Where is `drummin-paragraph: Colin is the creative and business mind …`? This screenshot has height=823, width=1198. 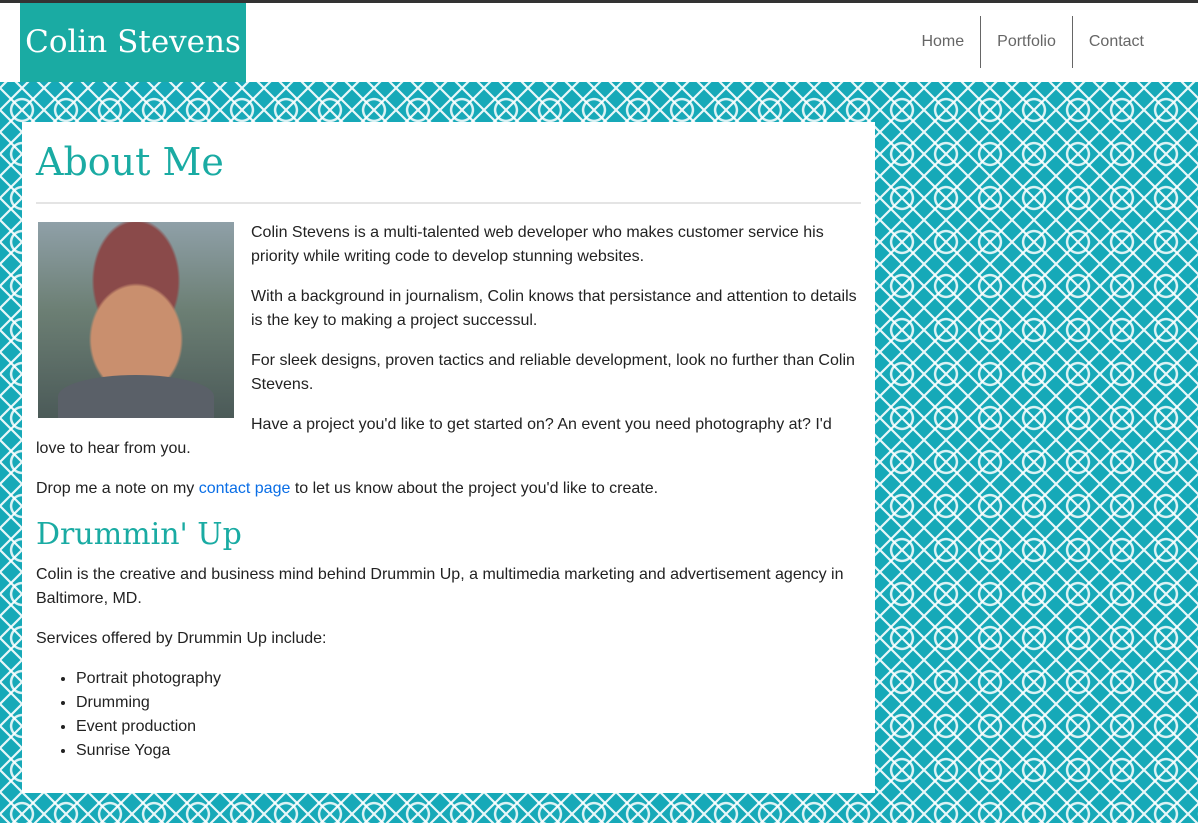
drummin-paragraph: Colin is the creative and business mind … is located at coordinates (440, 586).